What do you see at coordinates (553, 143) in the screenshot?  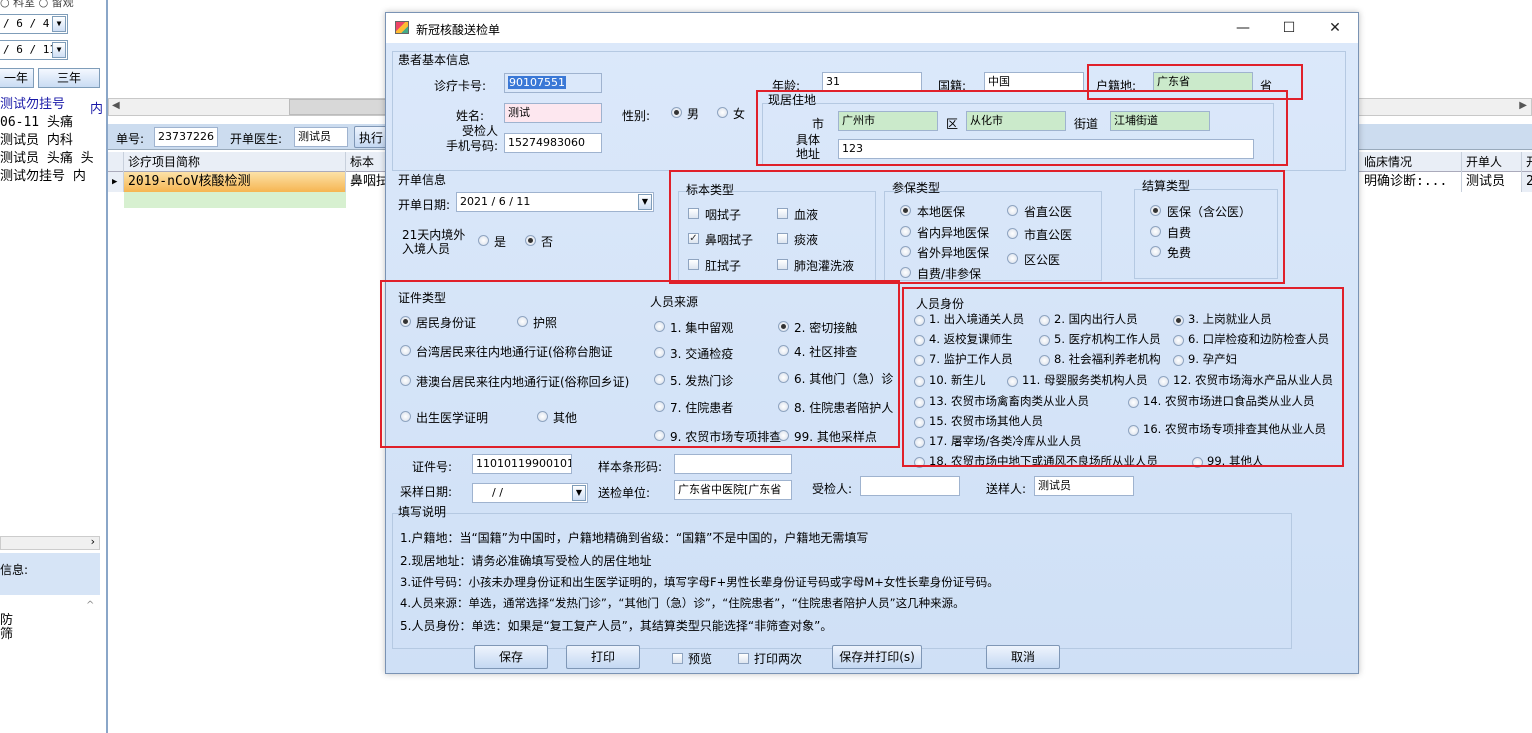 I see `phone-field: 15274983060` at bounding box center [553, 143].